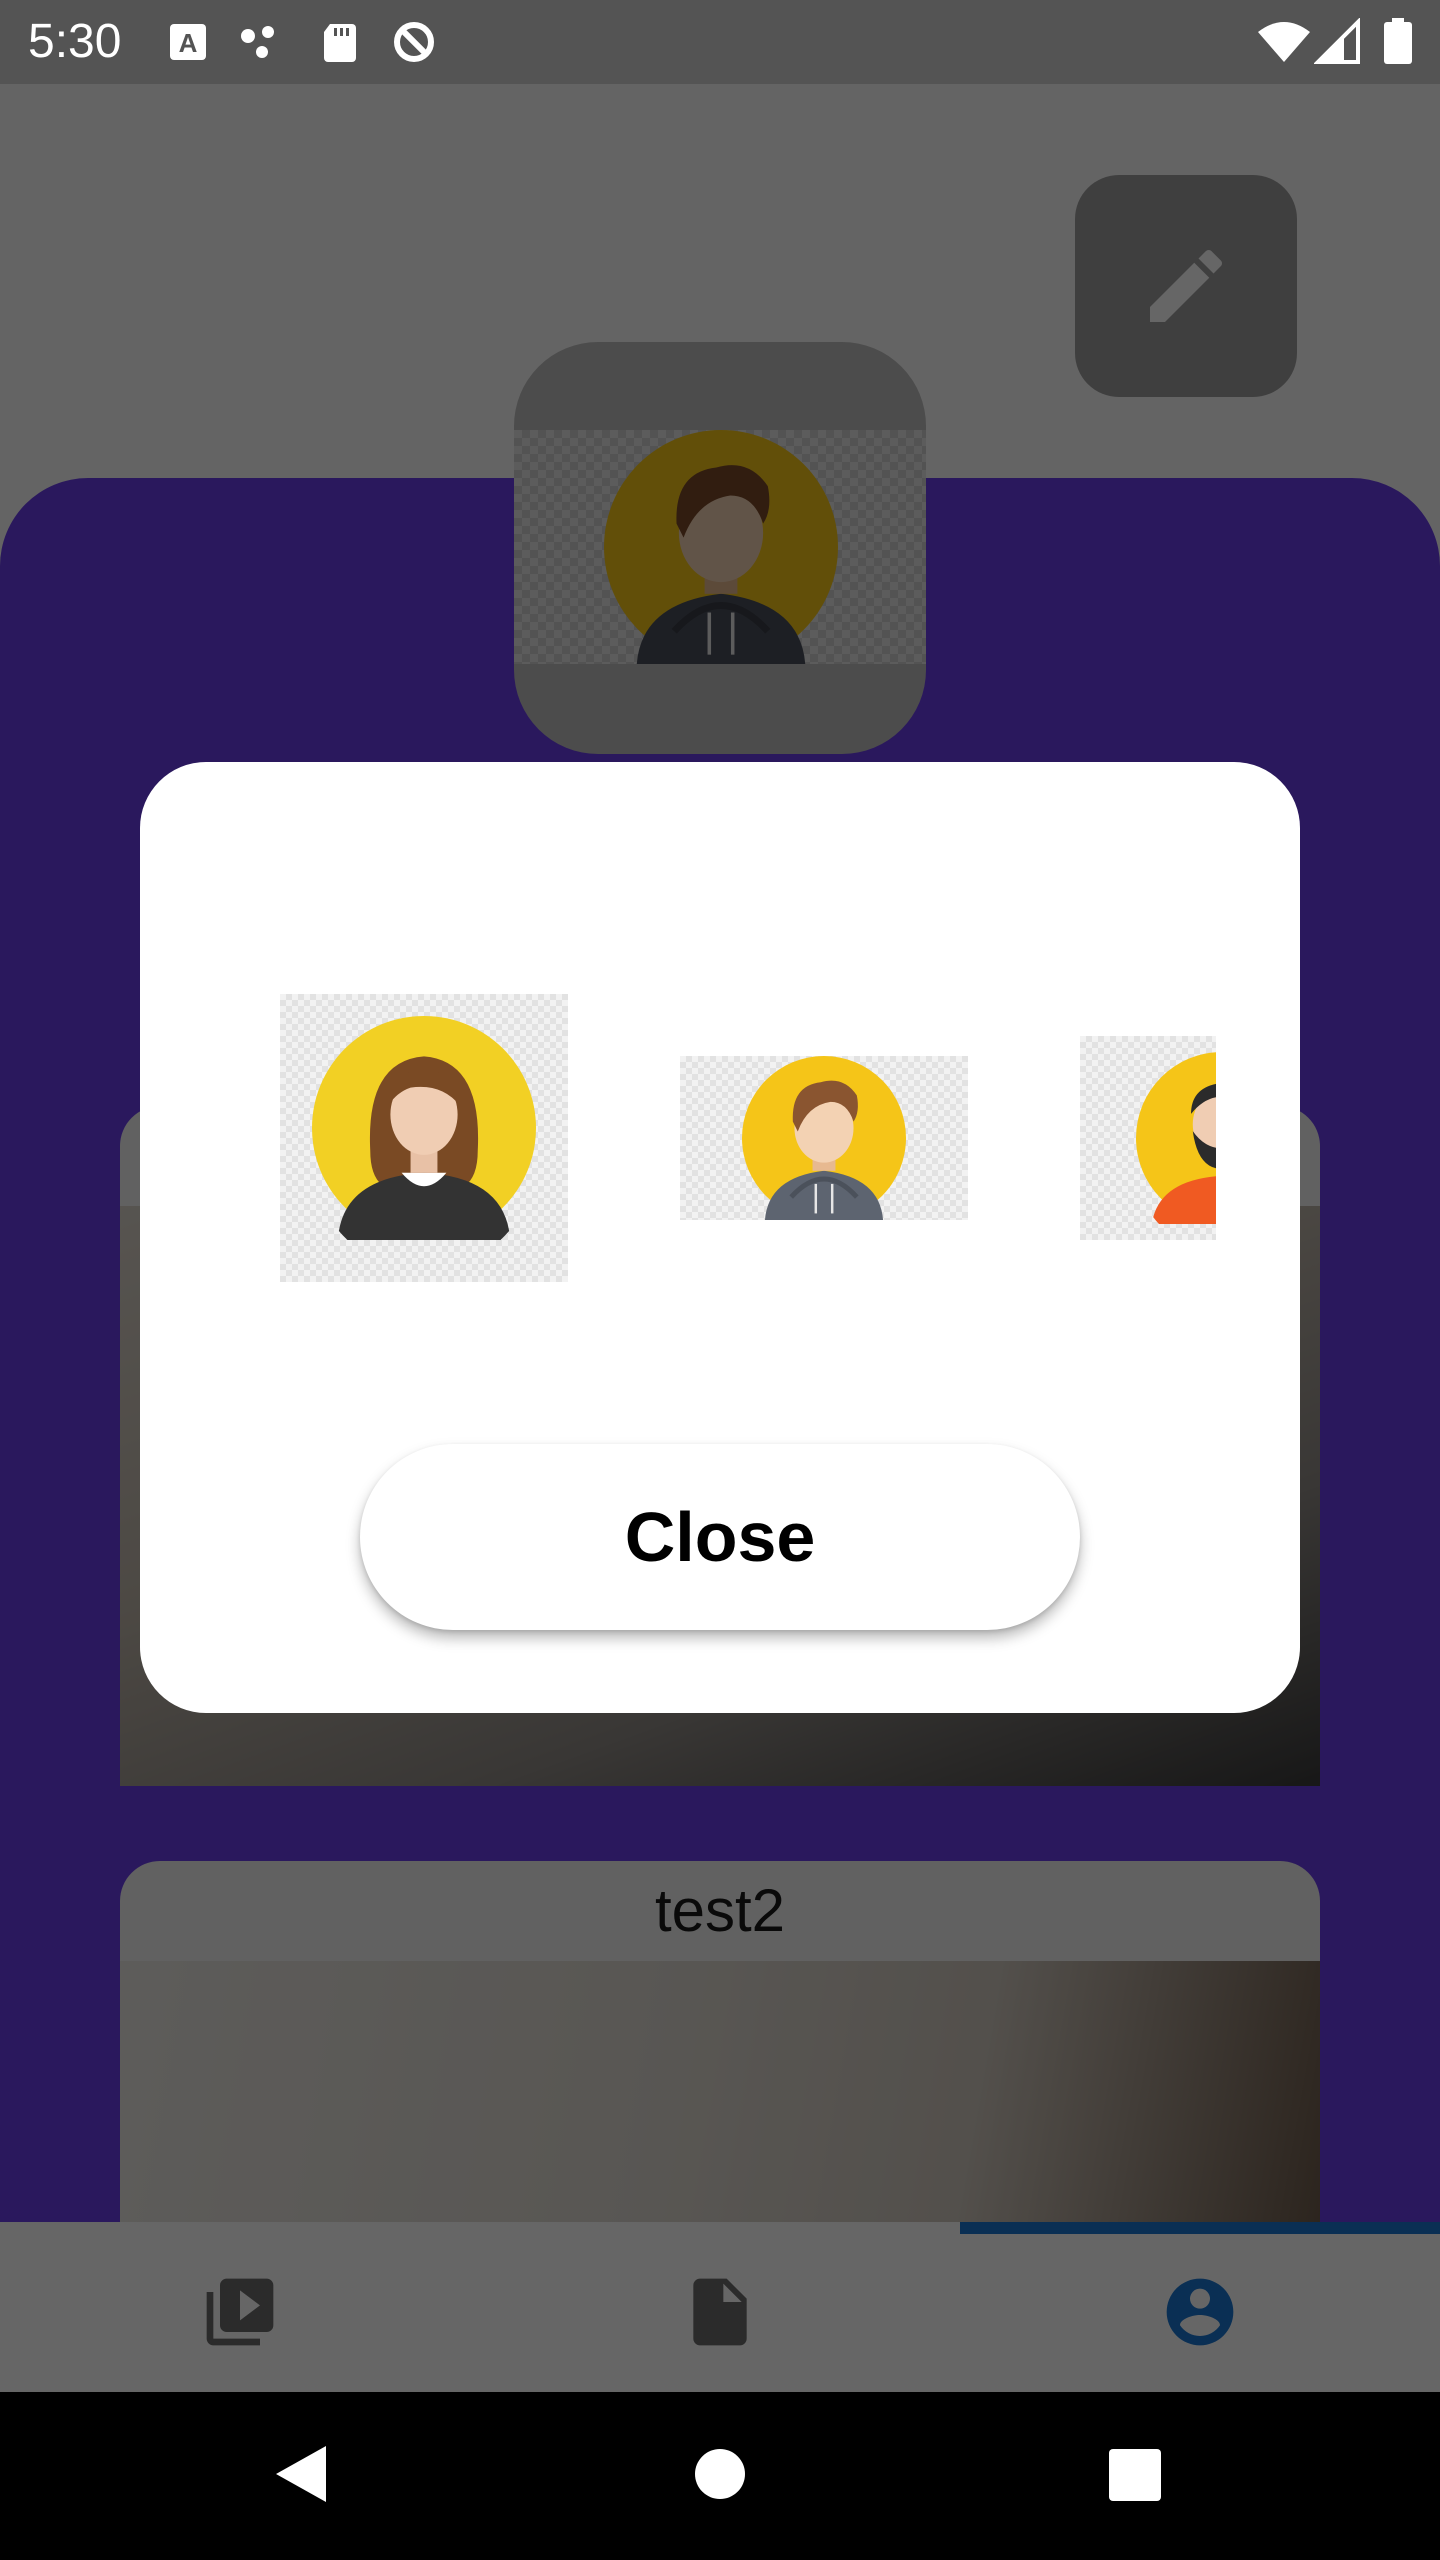  I want to click on text-a-icon: A, so click(188, 42).